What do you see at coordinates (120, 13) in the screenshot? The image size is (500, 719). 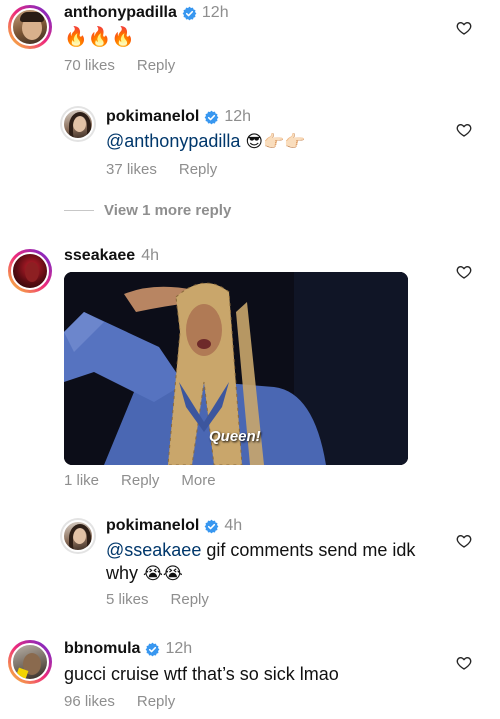 I see `username: anthonypadilla` at bounding box center [120, 13].